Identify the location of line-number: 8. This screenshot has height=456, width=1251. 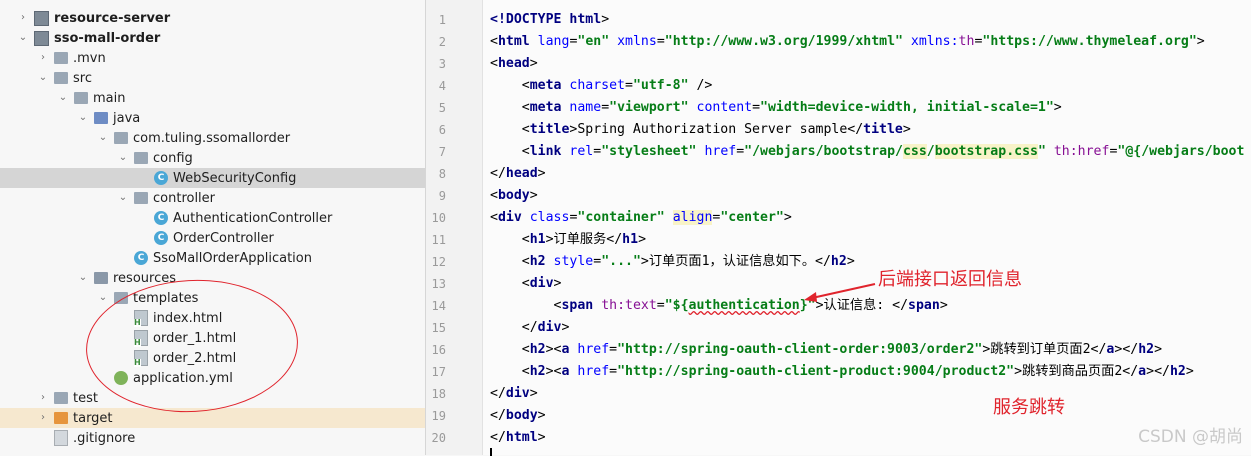
(442, 174).